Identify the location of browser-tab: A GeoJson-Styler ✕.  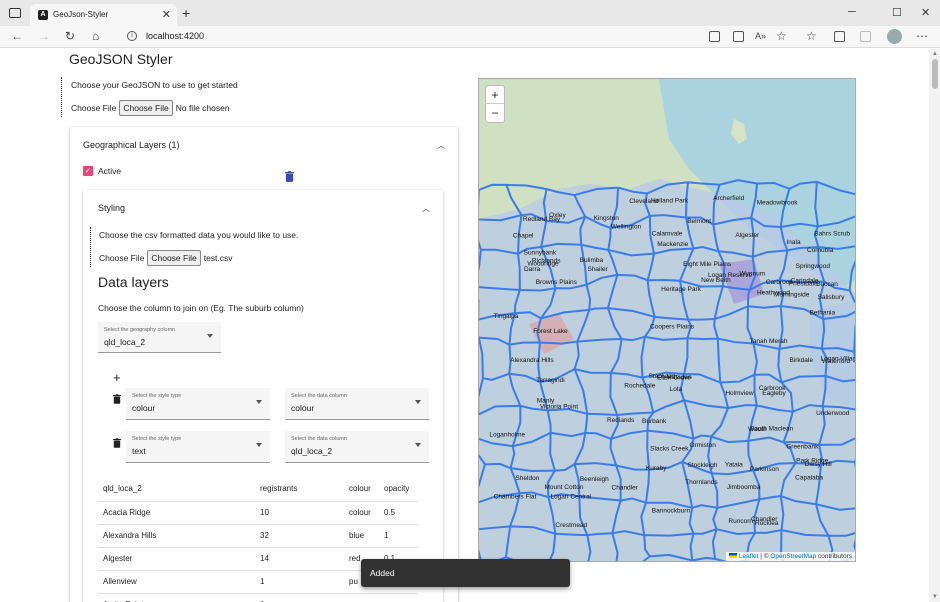
(103, 15).